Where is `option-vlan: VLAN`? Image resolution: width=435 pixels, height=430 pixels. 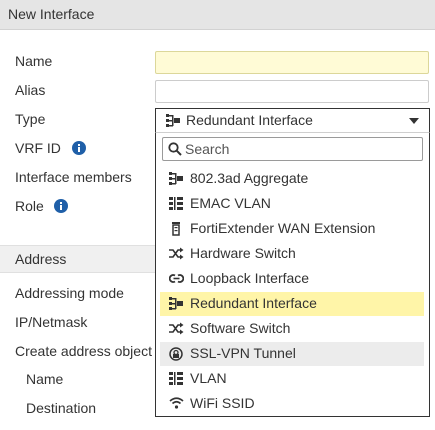 option-vlan: VLAN is located at coordinates (292, 379).